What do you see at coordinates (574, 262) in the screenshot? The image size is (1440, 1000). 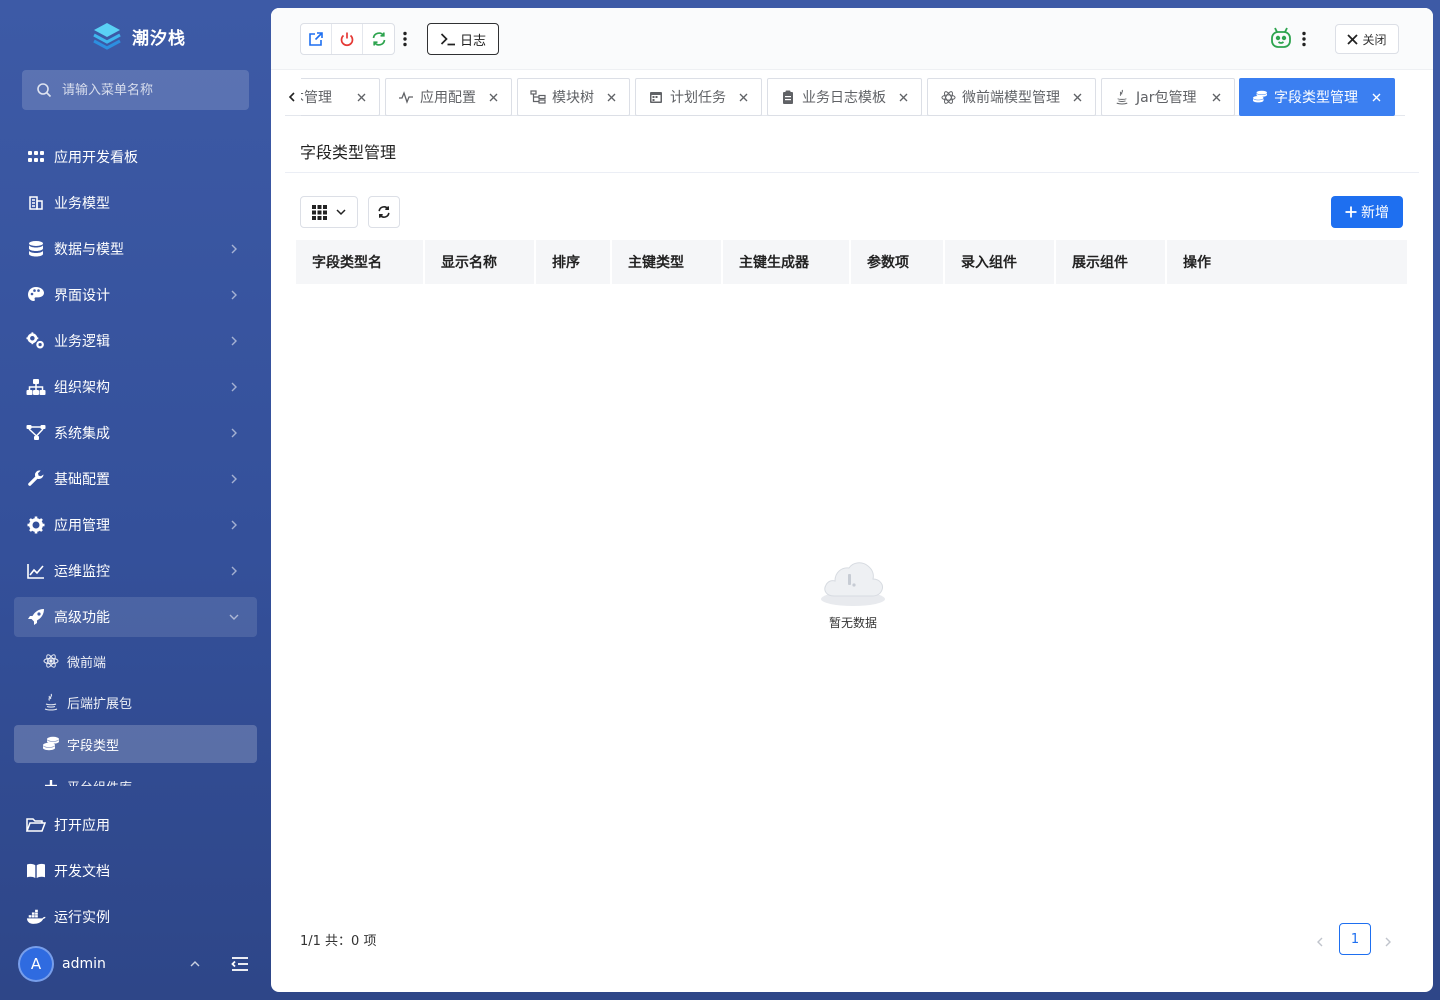 I see `column-header: 排序` at bounding box center [574, 262].